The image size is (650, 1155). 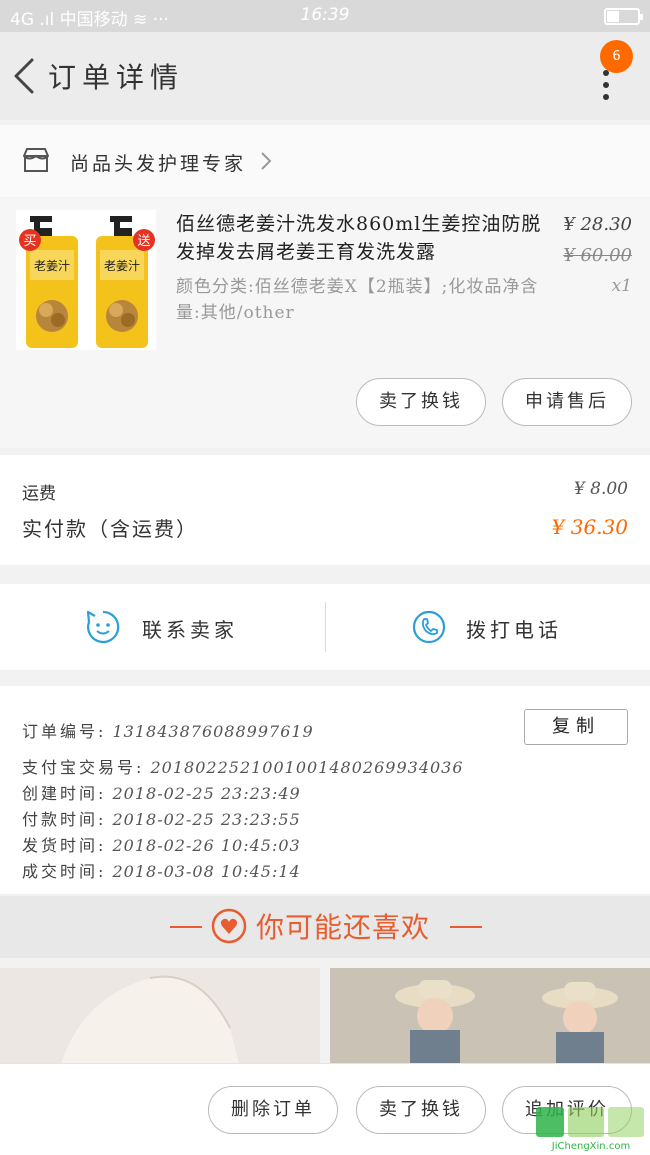 What do you see at coordinates (158, 164) in the screenshot?
I see `shop-name: 尚品头发护理专家` at bounding box center [158, 164].